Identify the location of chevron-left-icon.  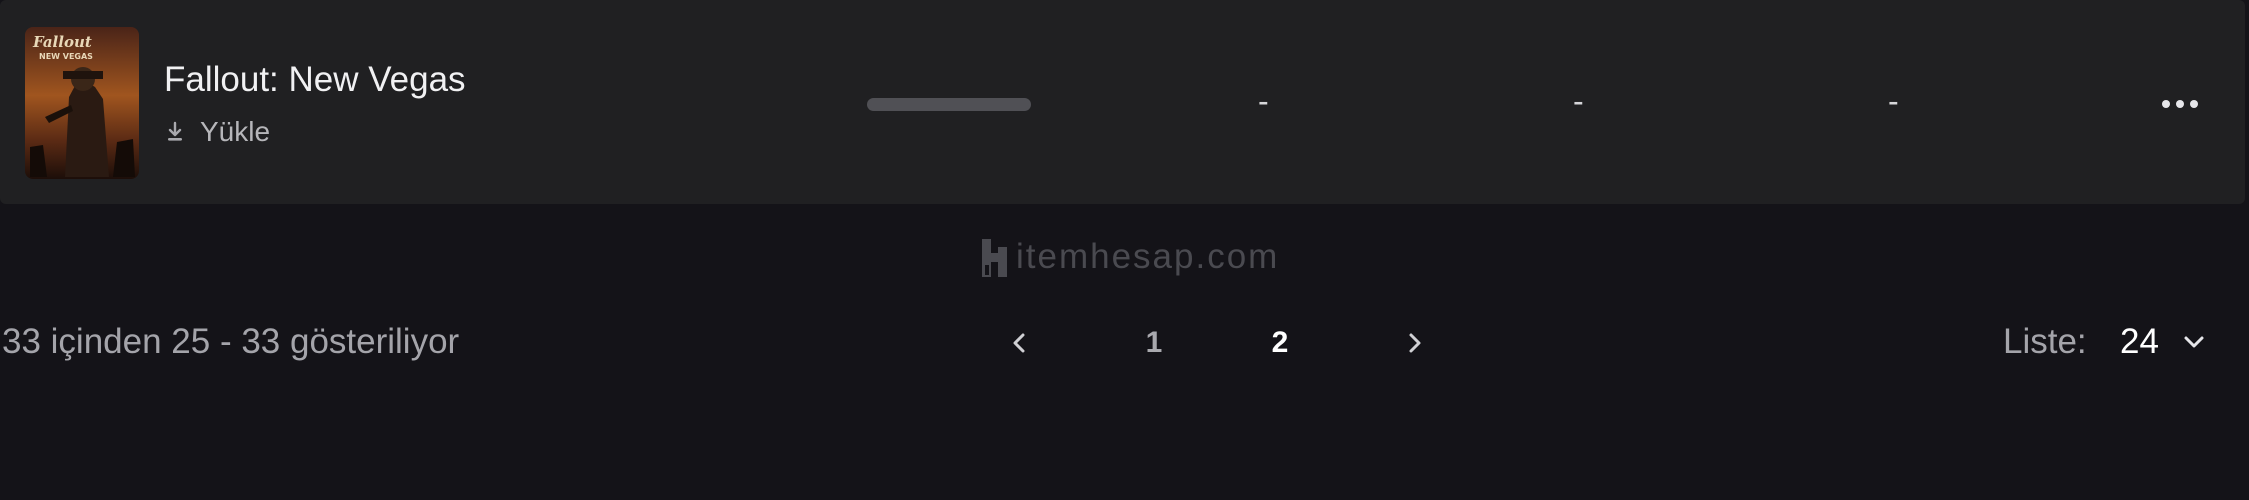
(1019, 343).